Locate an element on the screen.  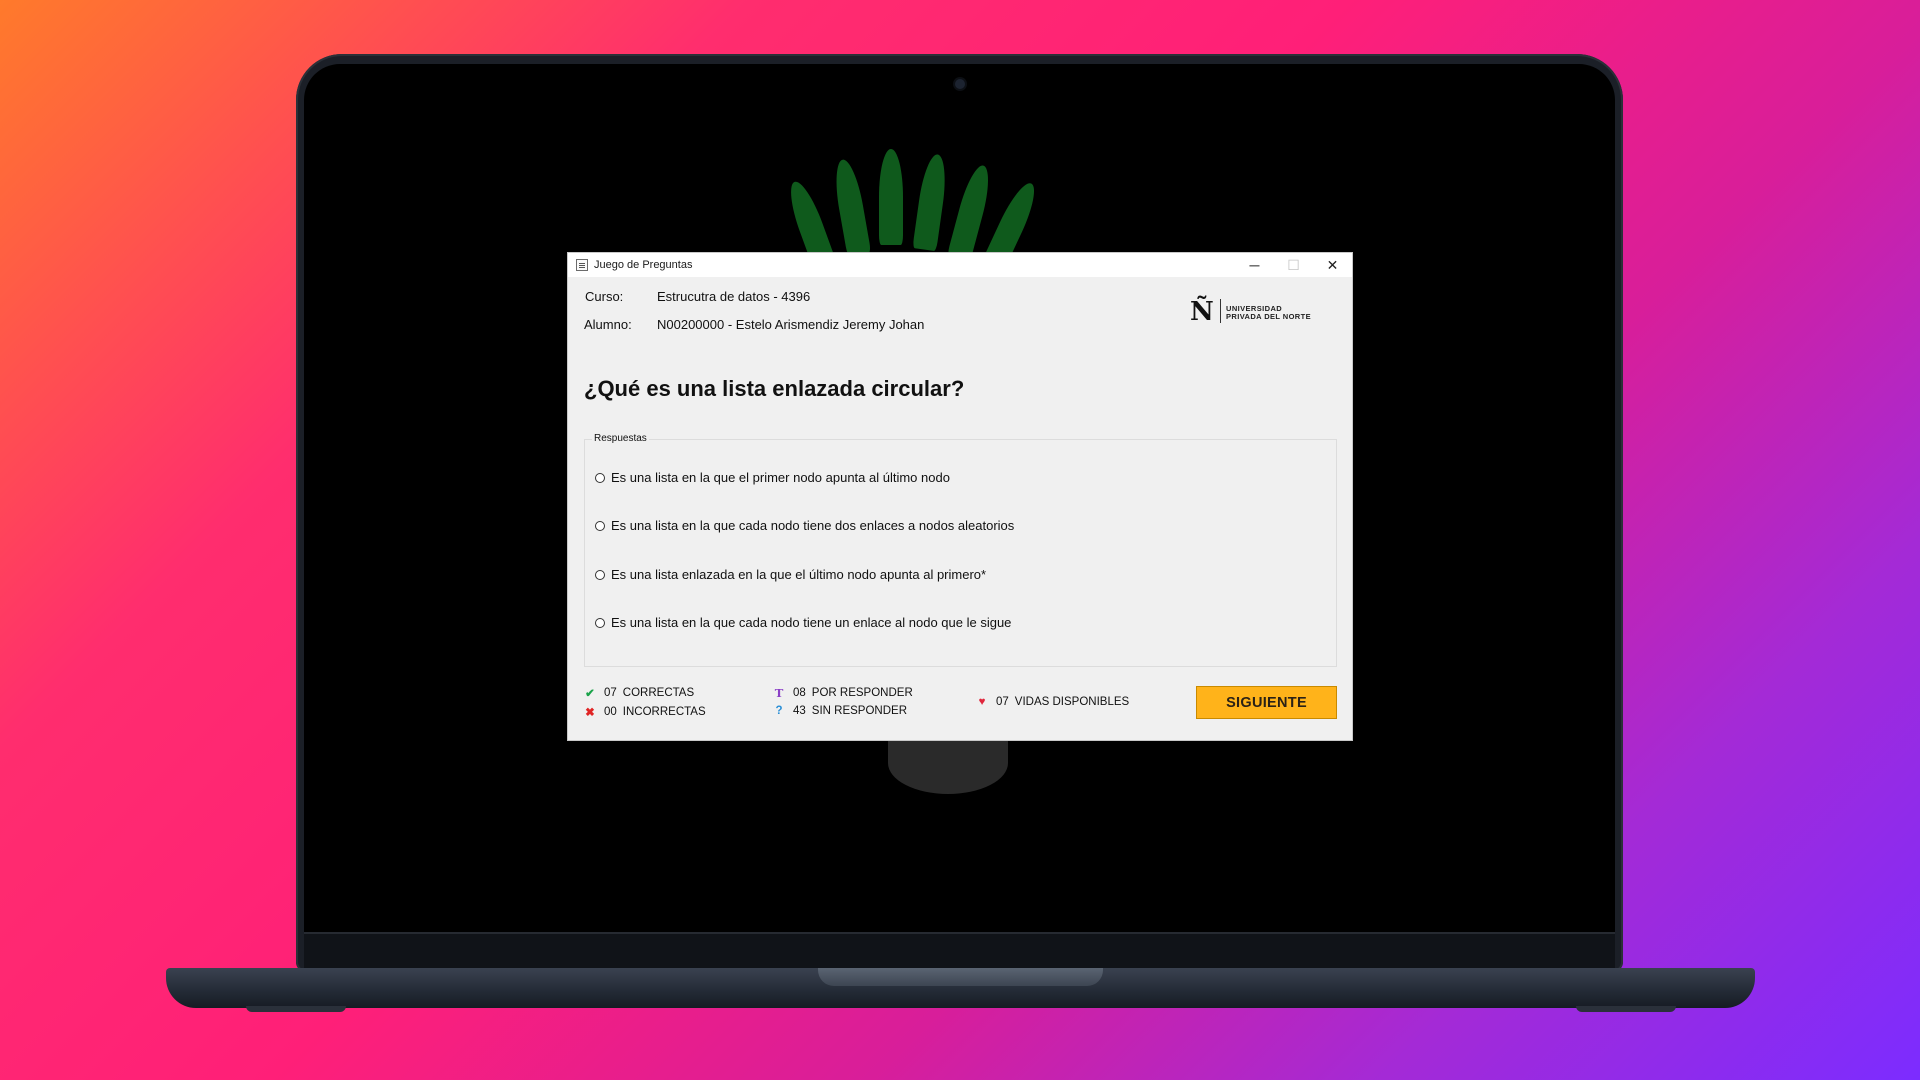
stat-correct: ✔ 07 CORRECTAS is located at coordinates (639, 693).